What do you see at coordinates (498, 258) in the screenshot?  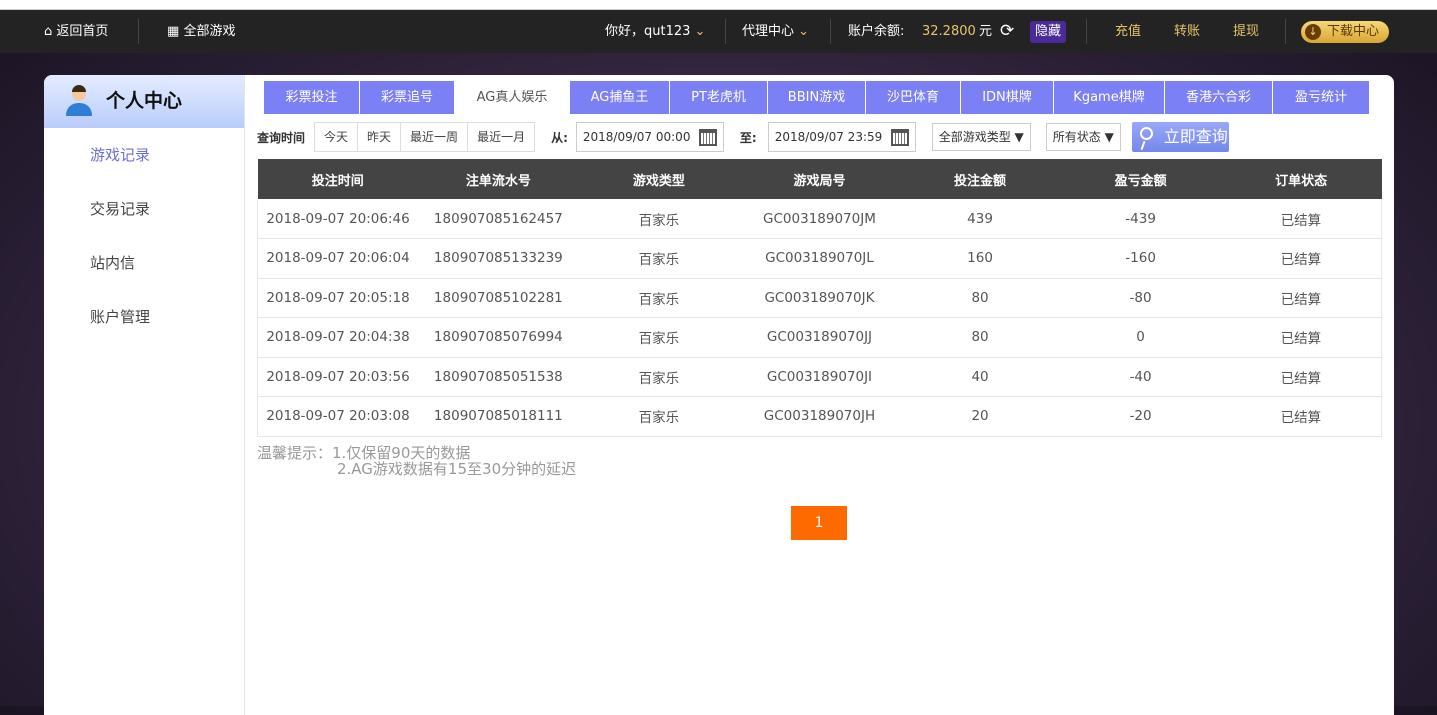 I see `table-cell: 180907085133239` at bounding box center [498, 258].